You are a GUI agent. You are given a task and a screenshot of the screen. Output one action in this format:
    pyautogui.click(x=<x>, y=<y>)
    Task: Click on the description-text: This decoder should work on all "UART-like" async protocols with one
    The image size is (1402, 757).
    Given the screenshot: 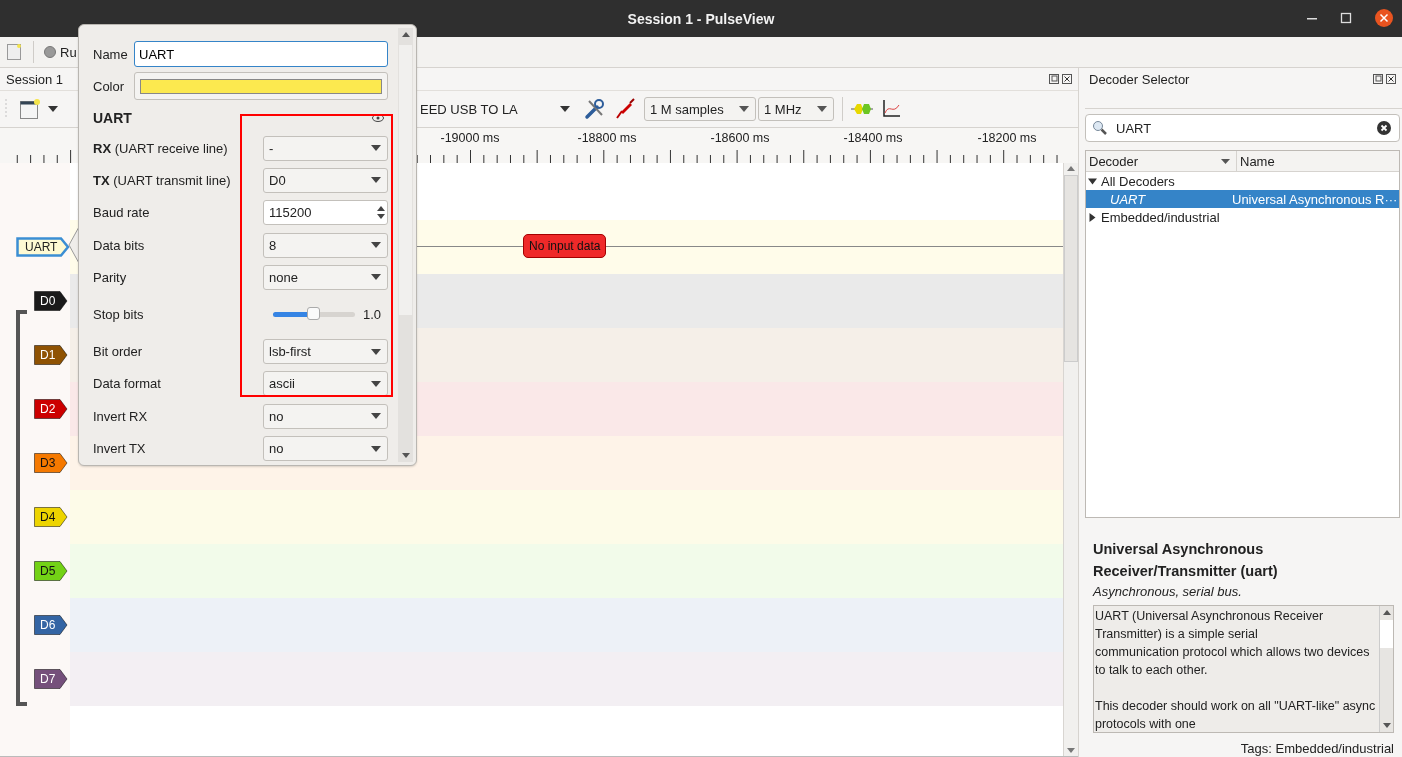 What is the action you would take?
    pyautogui.click(x=1236, y=715)
    